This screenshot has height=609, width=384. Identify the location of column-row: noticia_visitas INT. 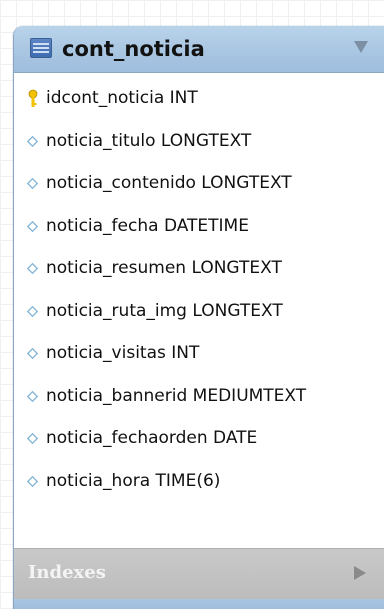
(199, 354).